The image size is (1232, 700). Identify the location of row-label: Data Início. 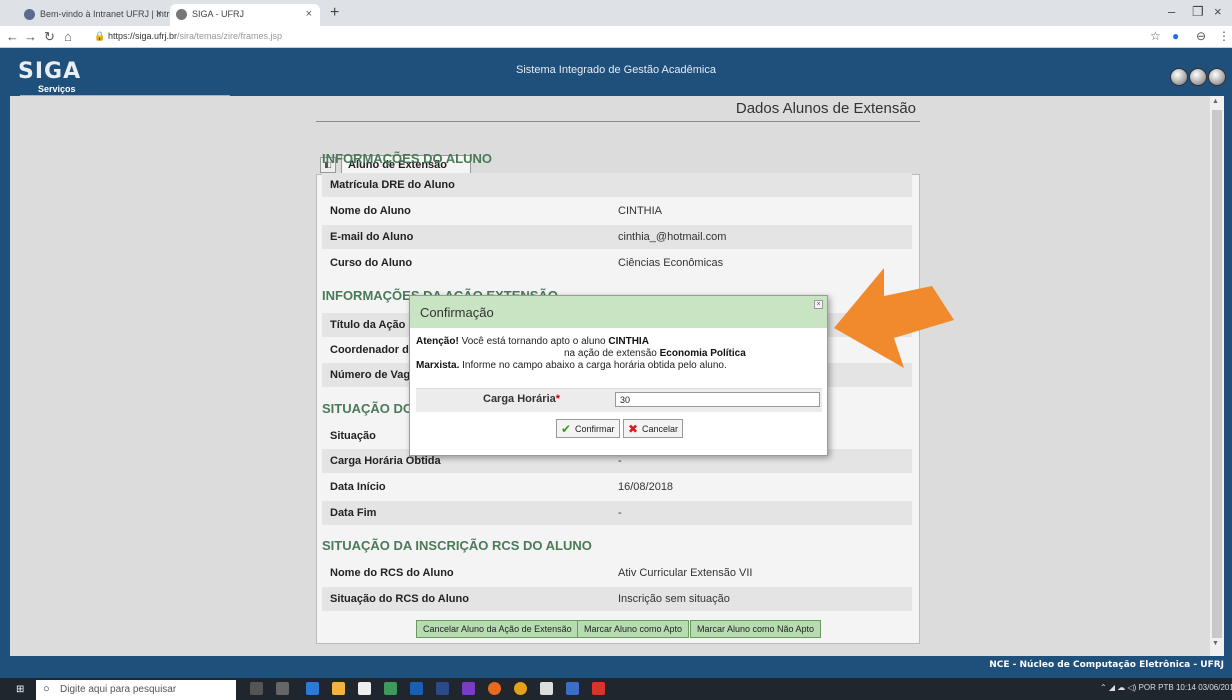
(358, 487).